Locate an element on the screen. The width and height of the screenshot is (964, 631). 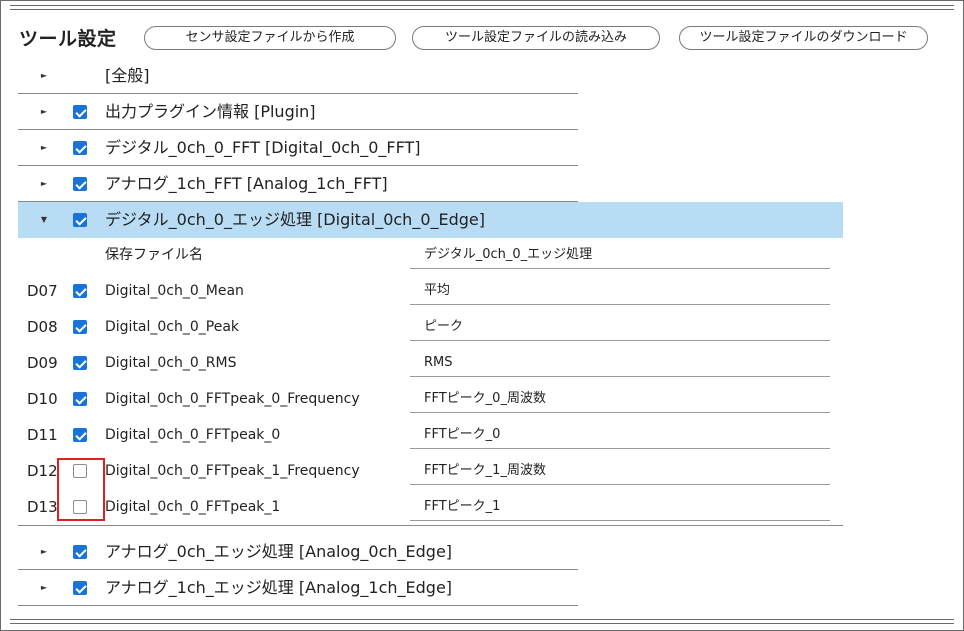
create-from-sensor-file-button: センサ設定ファイルから作成 is located at coordinates (270, 38).